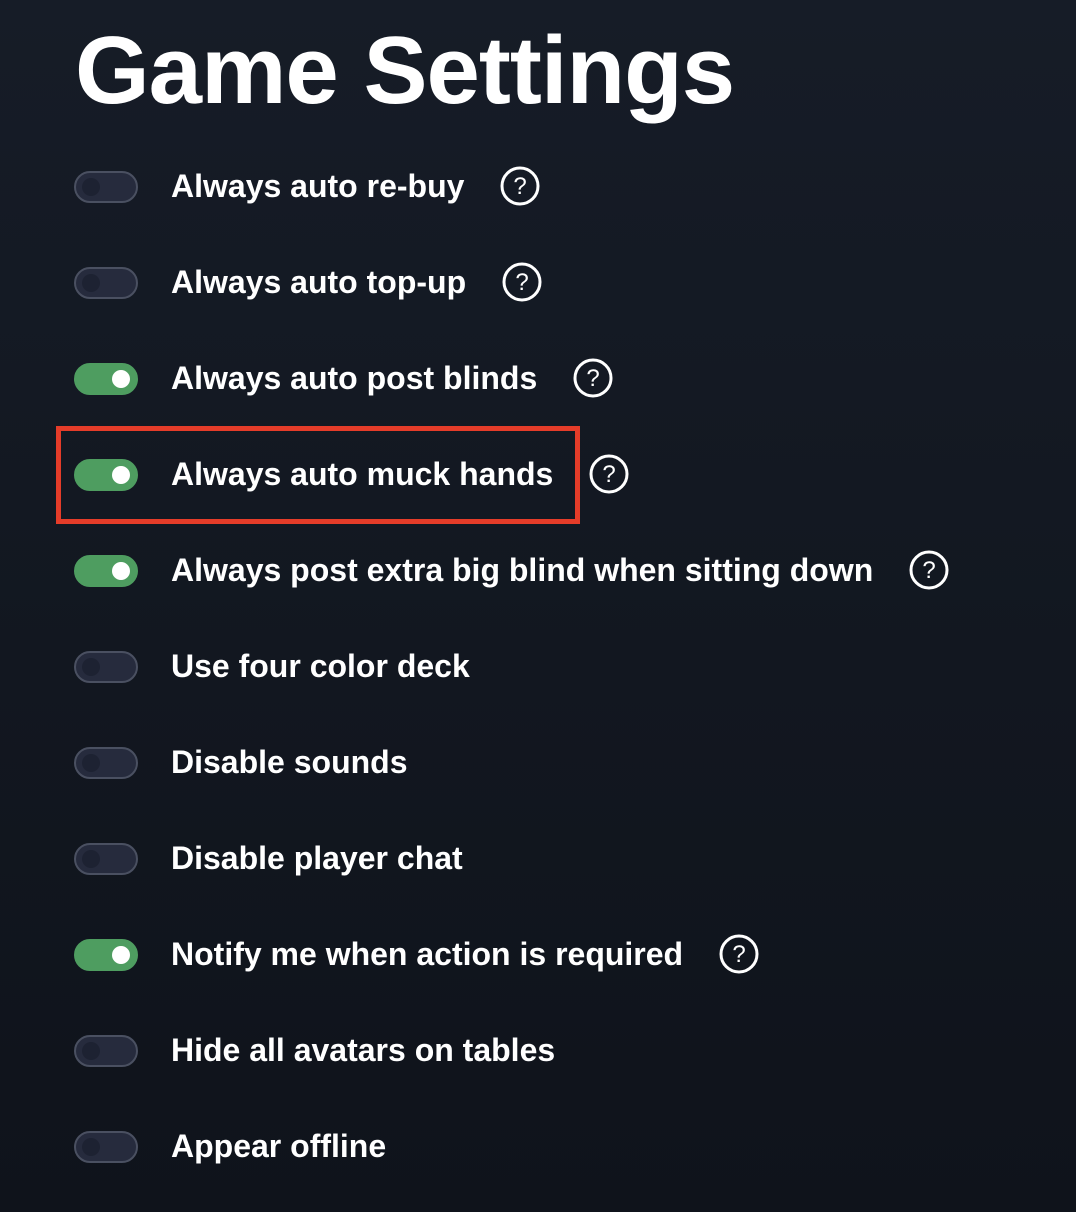  What do you see at coordinates (289, 762) in the screenshot?
I see `disable-sounds-label: Disable sounds` at bounding box center [289, 762].